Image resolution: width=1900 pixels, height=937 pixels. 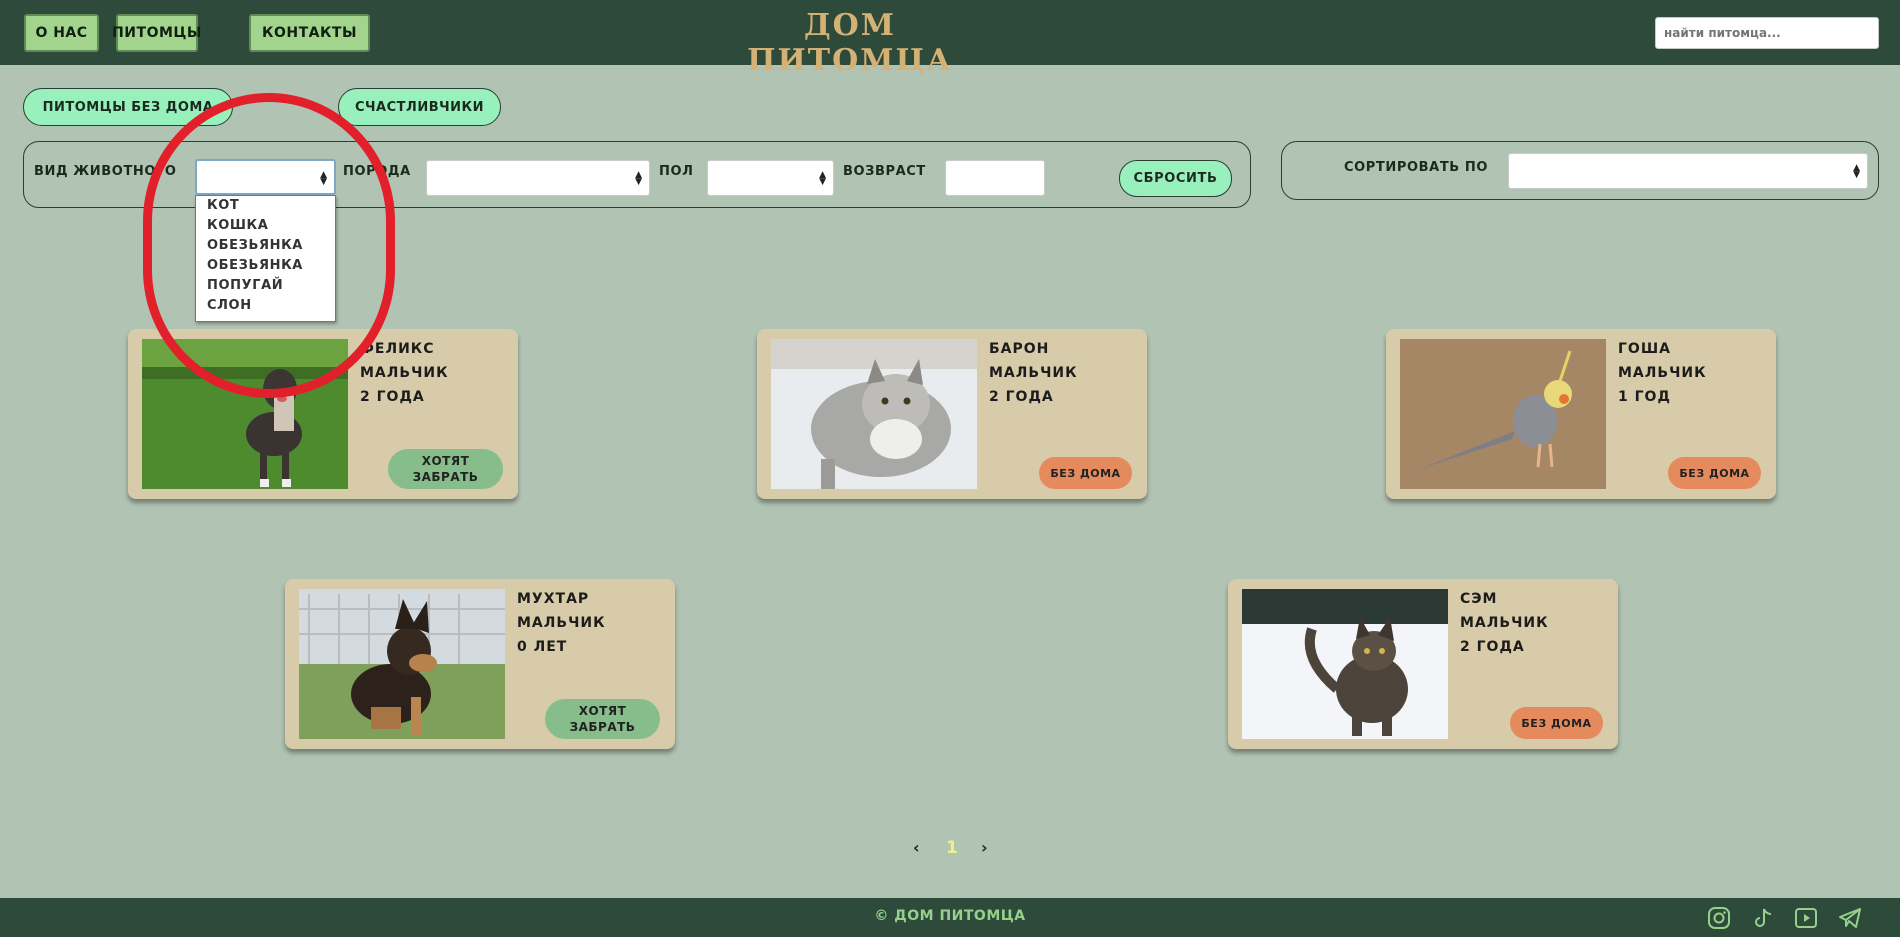 I want to click on species-label: вид животного, so click(x=105, y=171).